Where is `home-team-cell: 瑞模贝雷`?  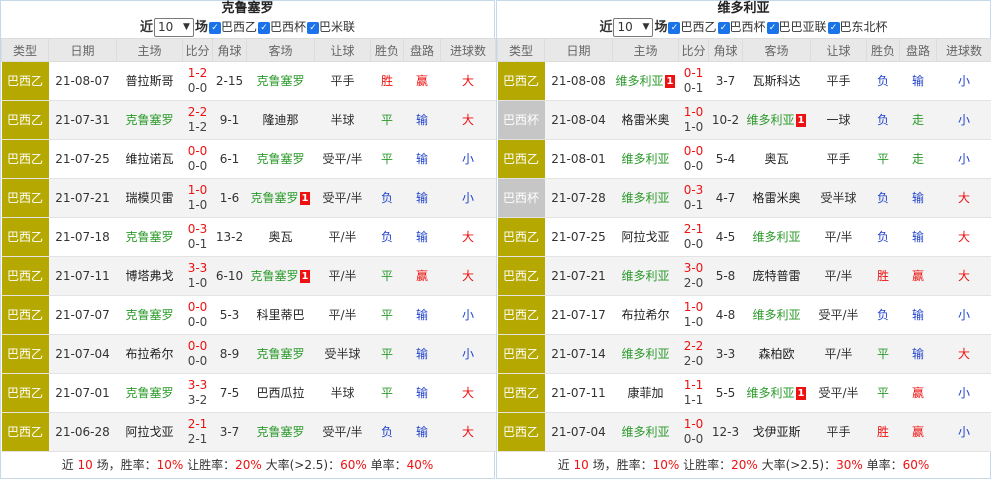 home-team-cell: 瑞模贝雷 is located at coordinates (149, 198).